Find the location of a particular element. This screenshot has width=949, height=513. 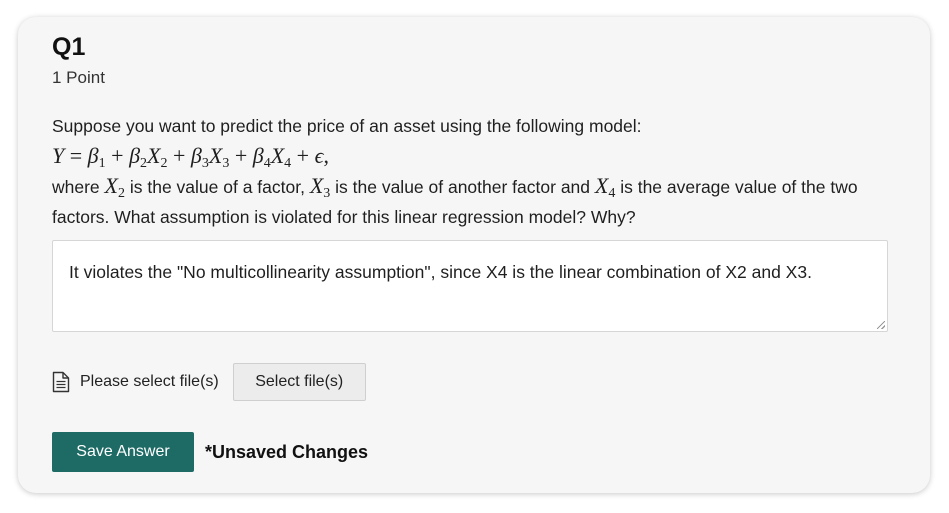

file-upload-row: Please select file(s) Select file(s) is located at coordinates (209, 382).